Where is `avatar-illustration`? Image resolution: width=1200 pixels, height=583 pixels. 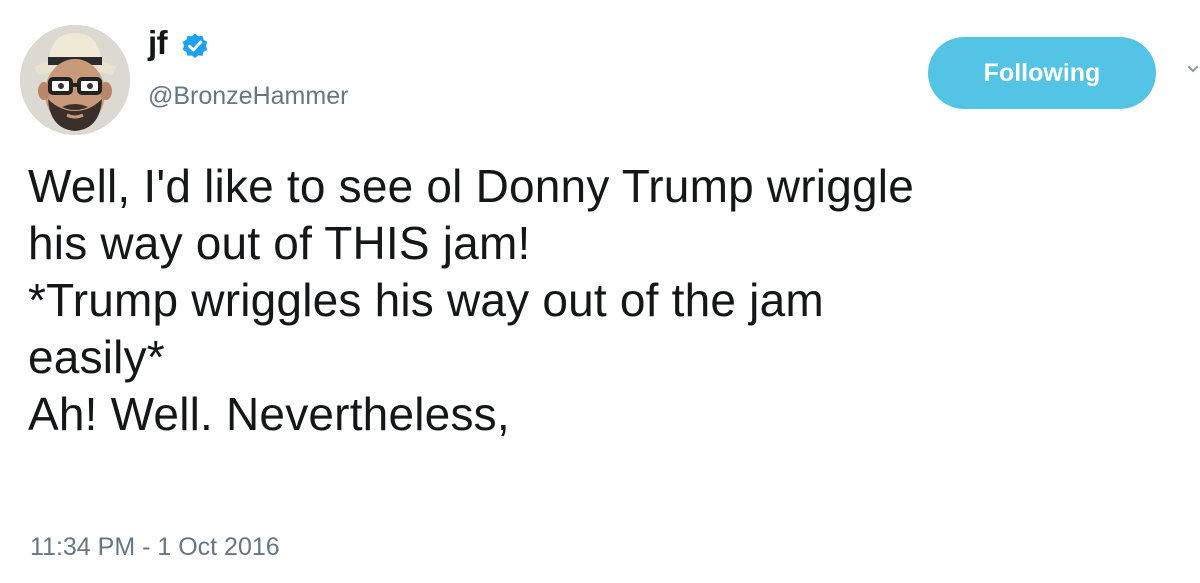
avatar-illustration is located at coordinates (75, 80).